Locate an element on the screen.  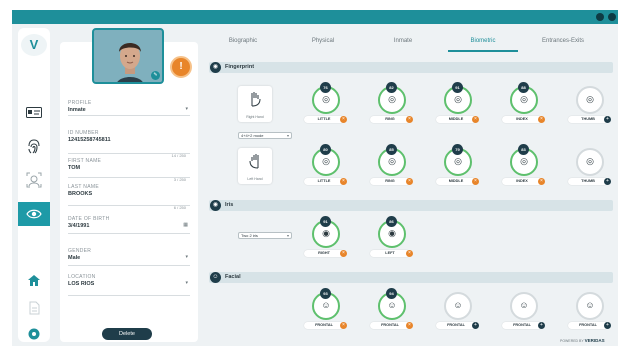
profile-field: FIRST NAME TOM 3 / 250 is located at coordinates (129, 170).